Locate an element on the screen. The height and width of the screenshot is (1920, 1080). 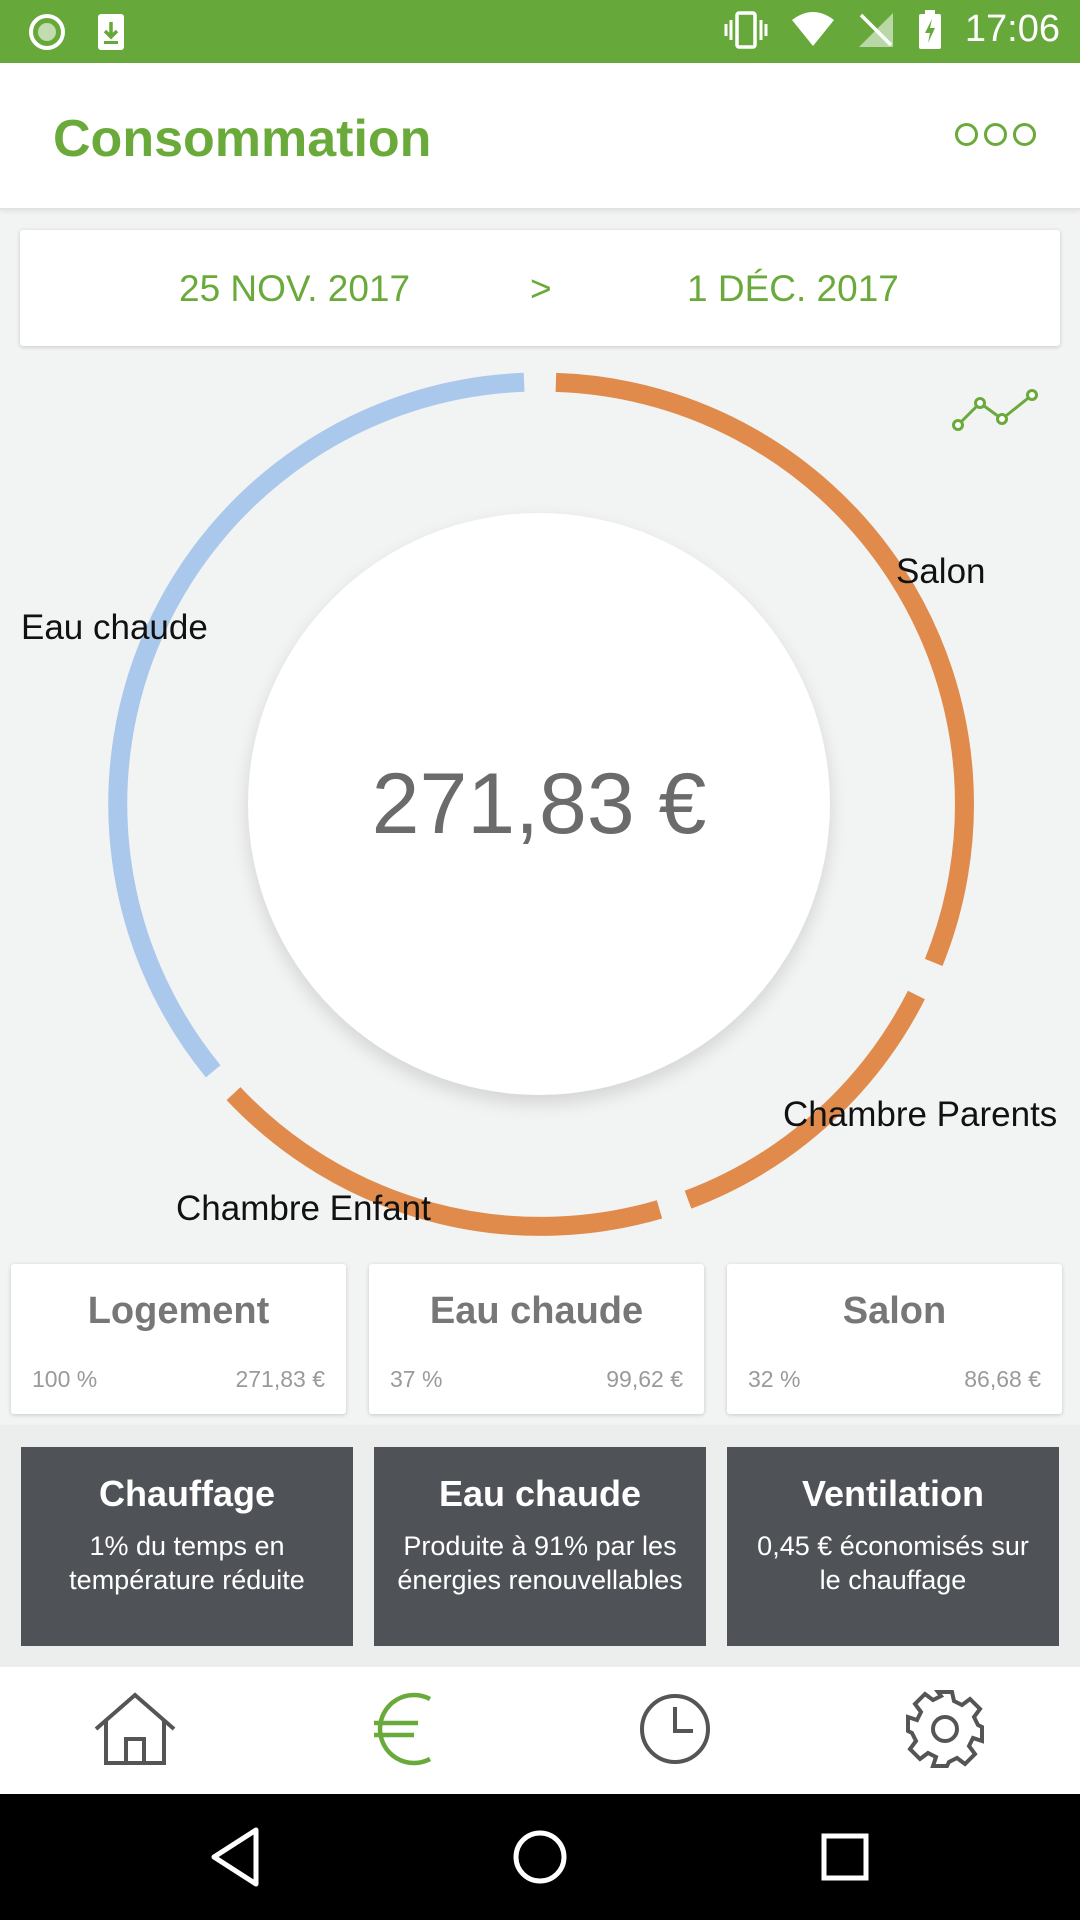
home-button-icon is located at coordinates (540, 1857).